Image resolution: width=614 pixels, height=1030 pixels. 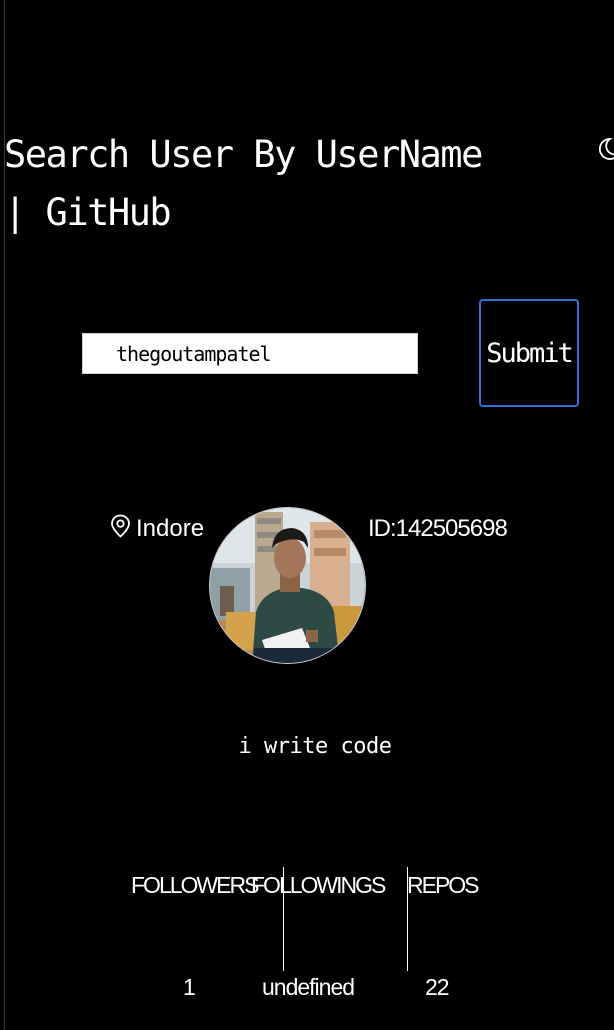 I want to click on repos-label: REPOS, so click(x=443, y=885).